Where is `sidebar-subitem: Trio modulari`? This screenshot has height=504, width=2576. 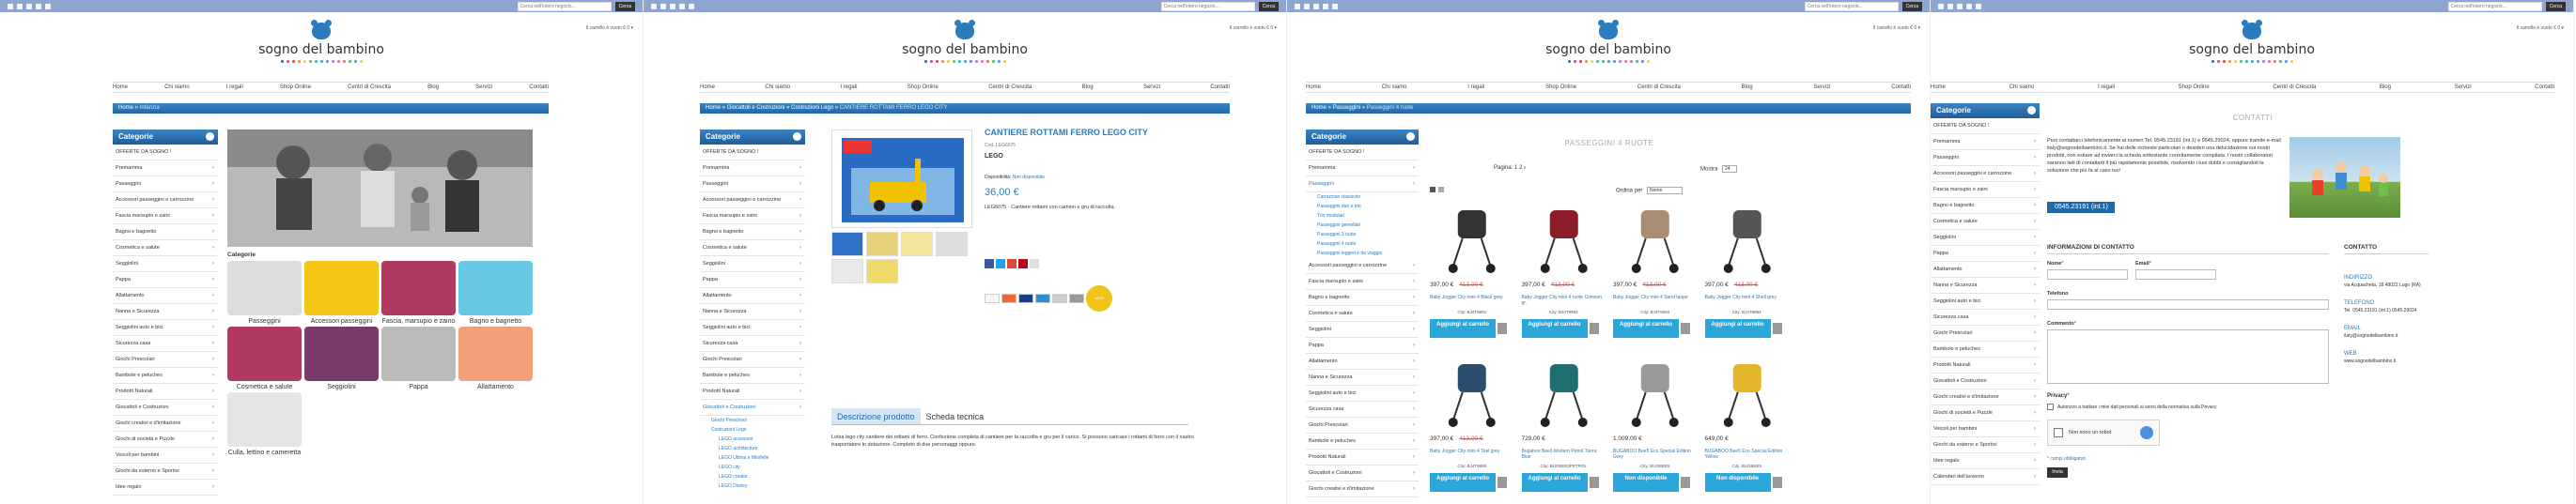 sidebar-subitem: Trio modulari is located at coordinates (1363, 216).